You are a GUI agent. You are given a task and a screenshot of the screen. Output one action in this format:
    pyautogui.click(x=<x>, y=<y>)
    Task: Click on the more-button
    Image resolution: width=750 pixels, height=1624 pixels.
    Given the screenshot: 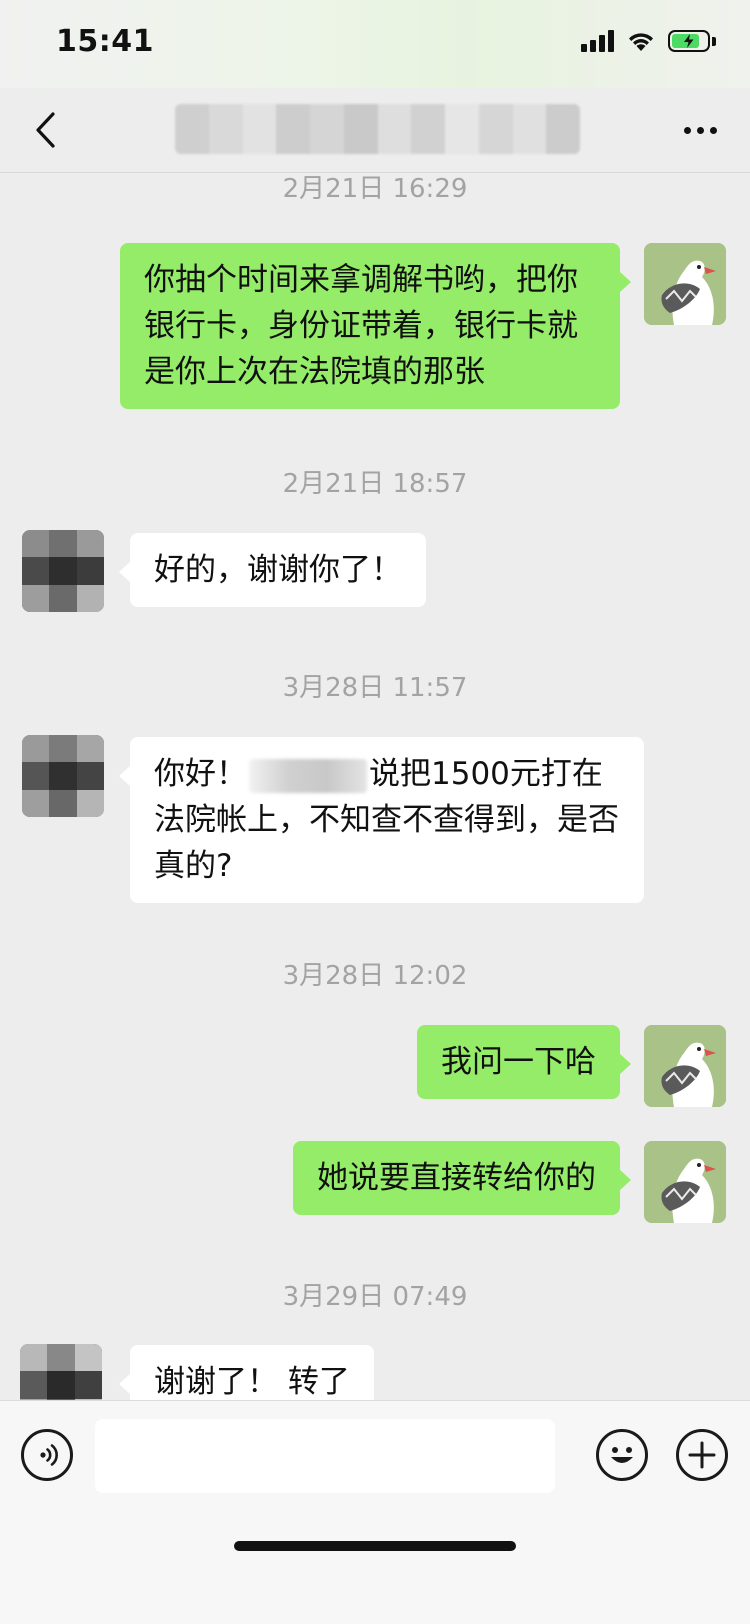 What is the action you would take?
    pyautogui.click(x=700, y=130)
    